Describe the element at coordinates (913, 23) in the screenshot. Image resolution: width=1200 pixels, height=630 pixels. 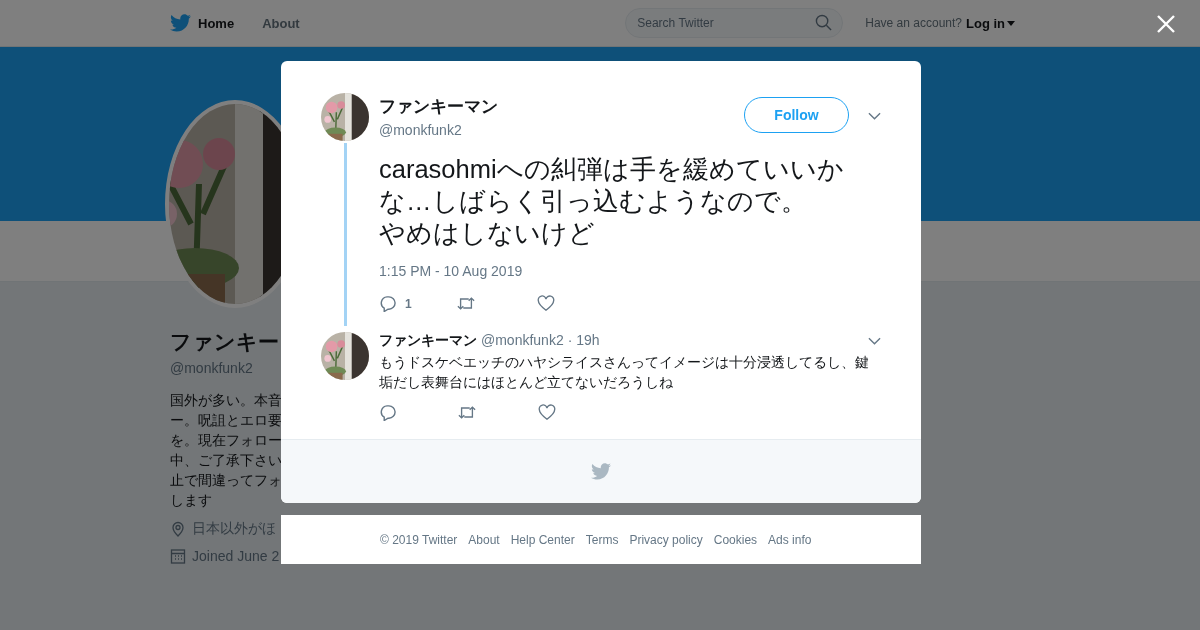
I see `account-prompt: Have an account?` at that location.